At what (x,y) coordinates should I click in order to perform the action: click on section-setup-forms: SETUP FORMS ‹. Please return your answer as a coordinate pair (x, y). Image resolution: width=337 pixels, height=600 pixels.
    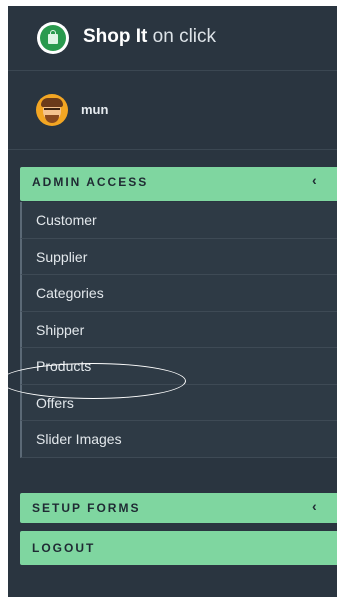
    Looking at the image, I should click on (178, 508).